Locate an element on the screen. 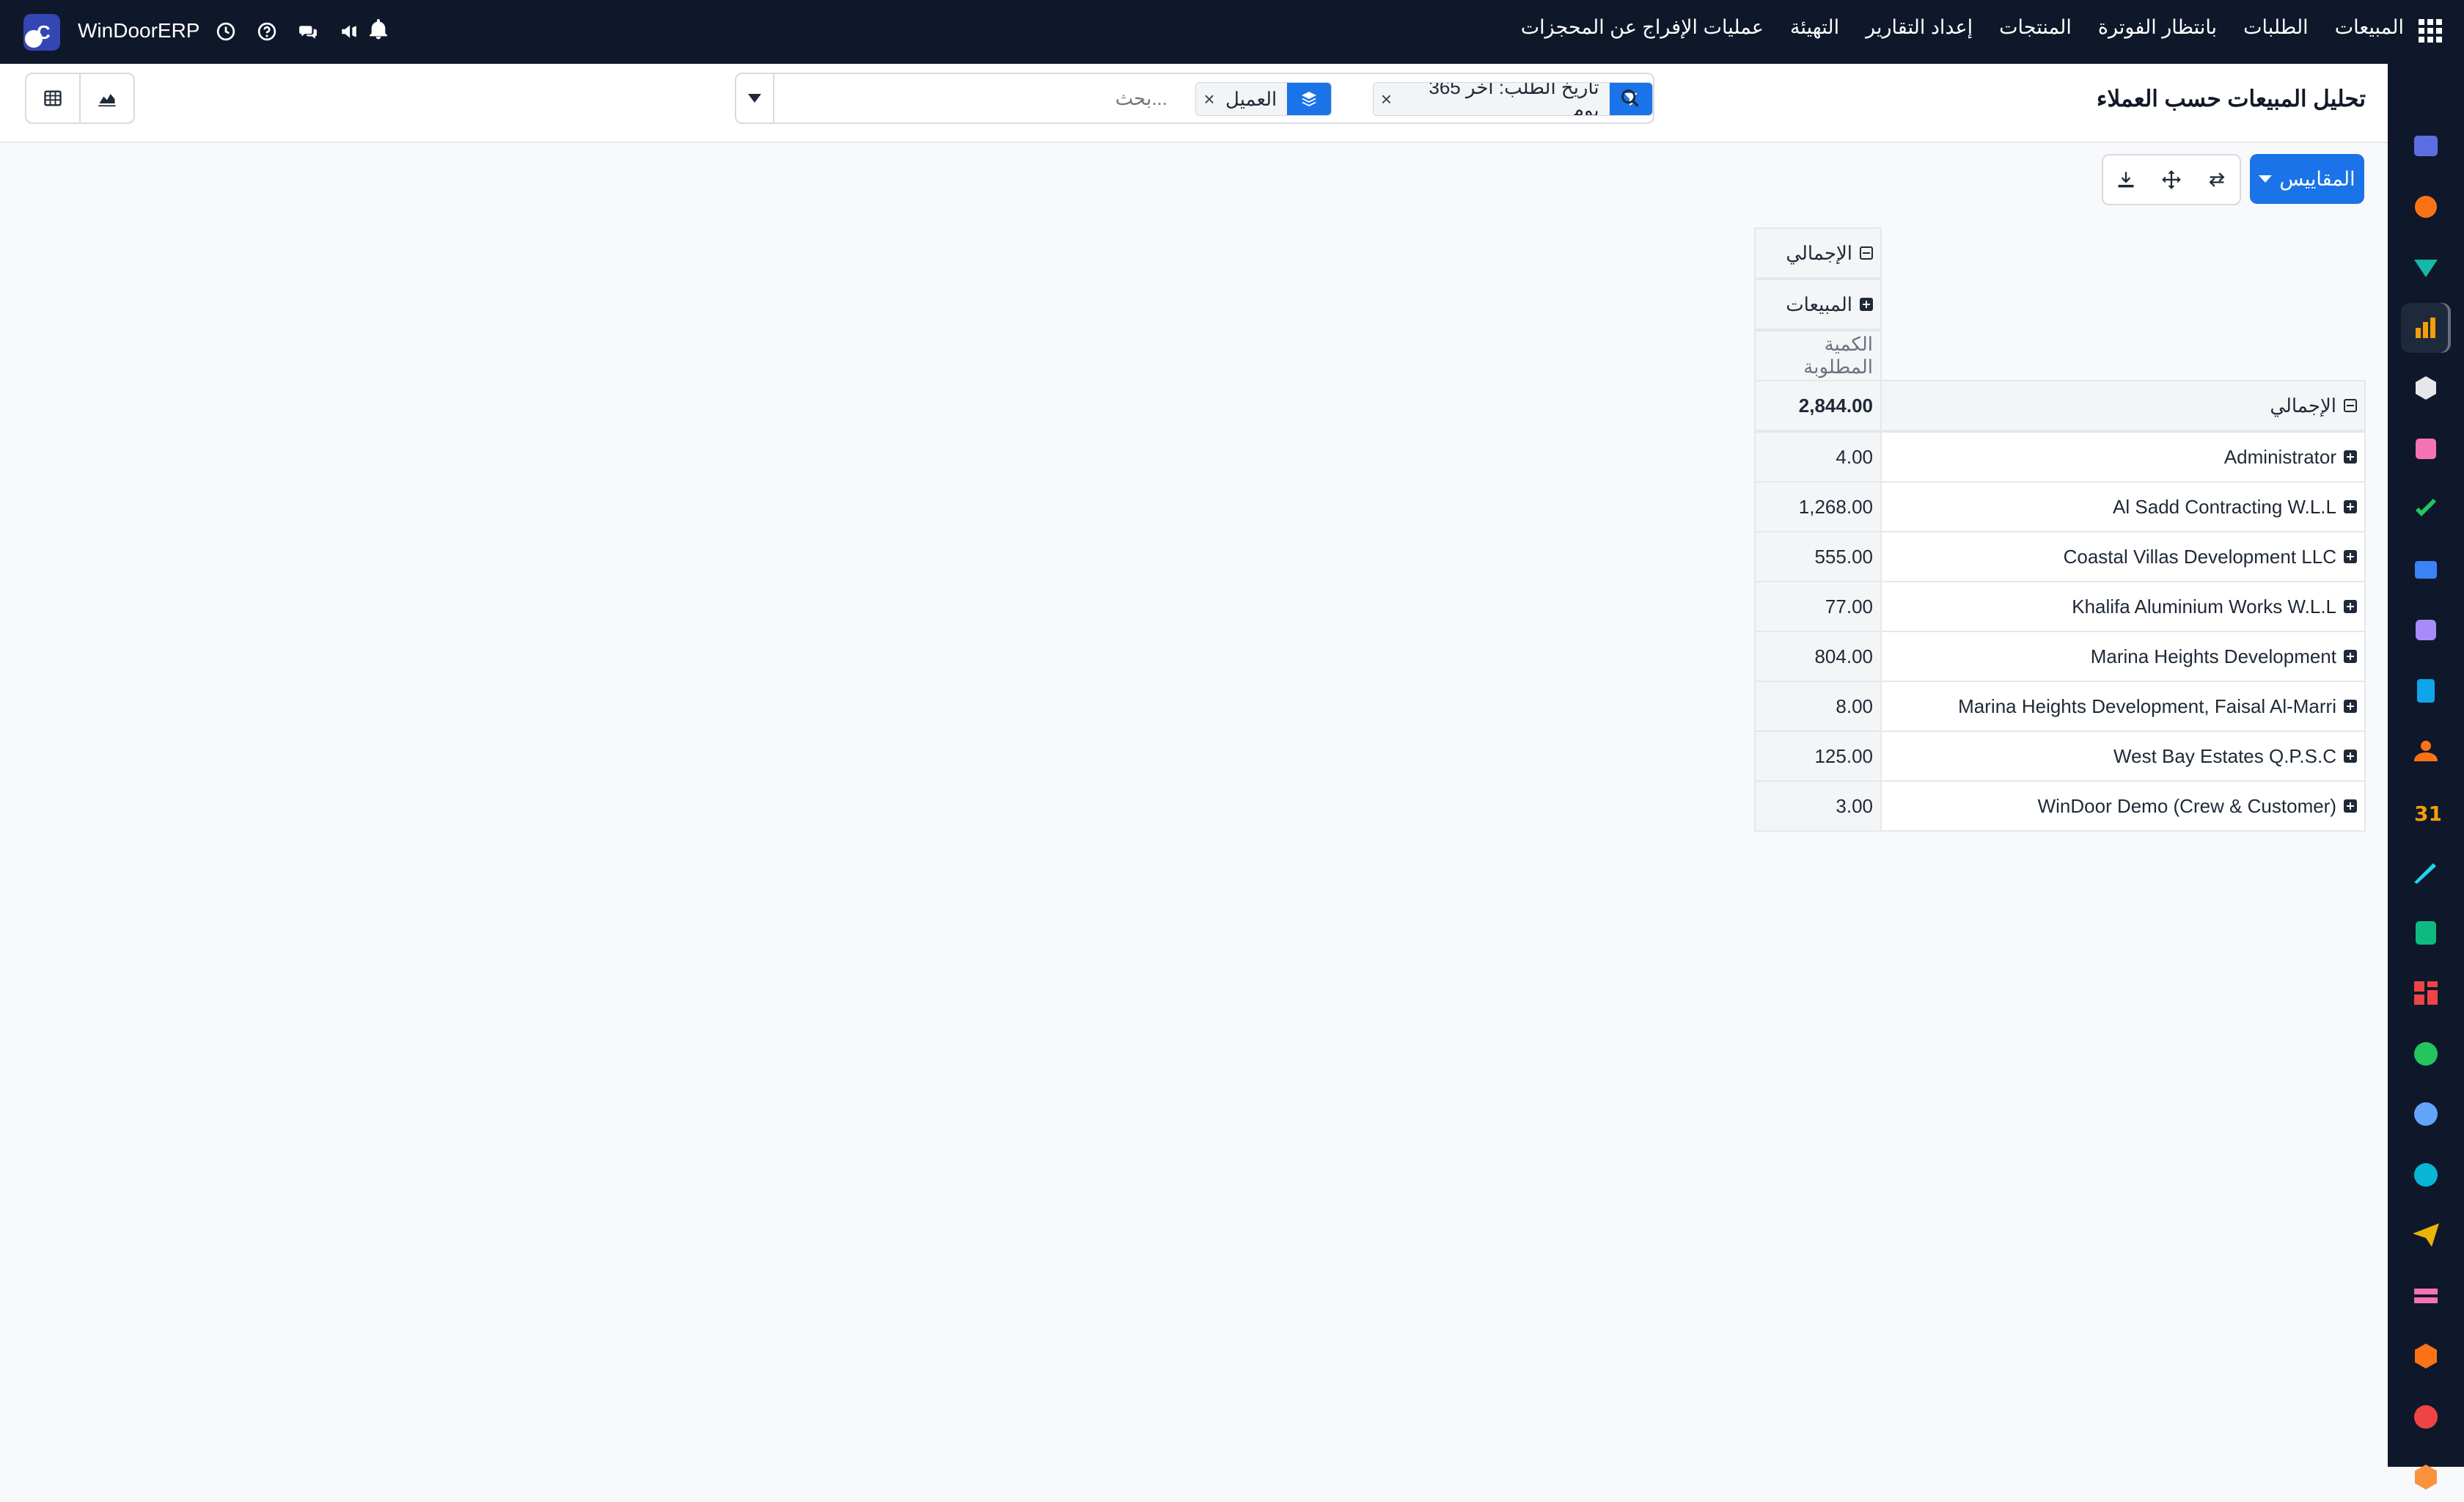 The height and width of the screenshot is (1502, 2464). timesheet-app-icon is located at coordinates (2426, 1114).